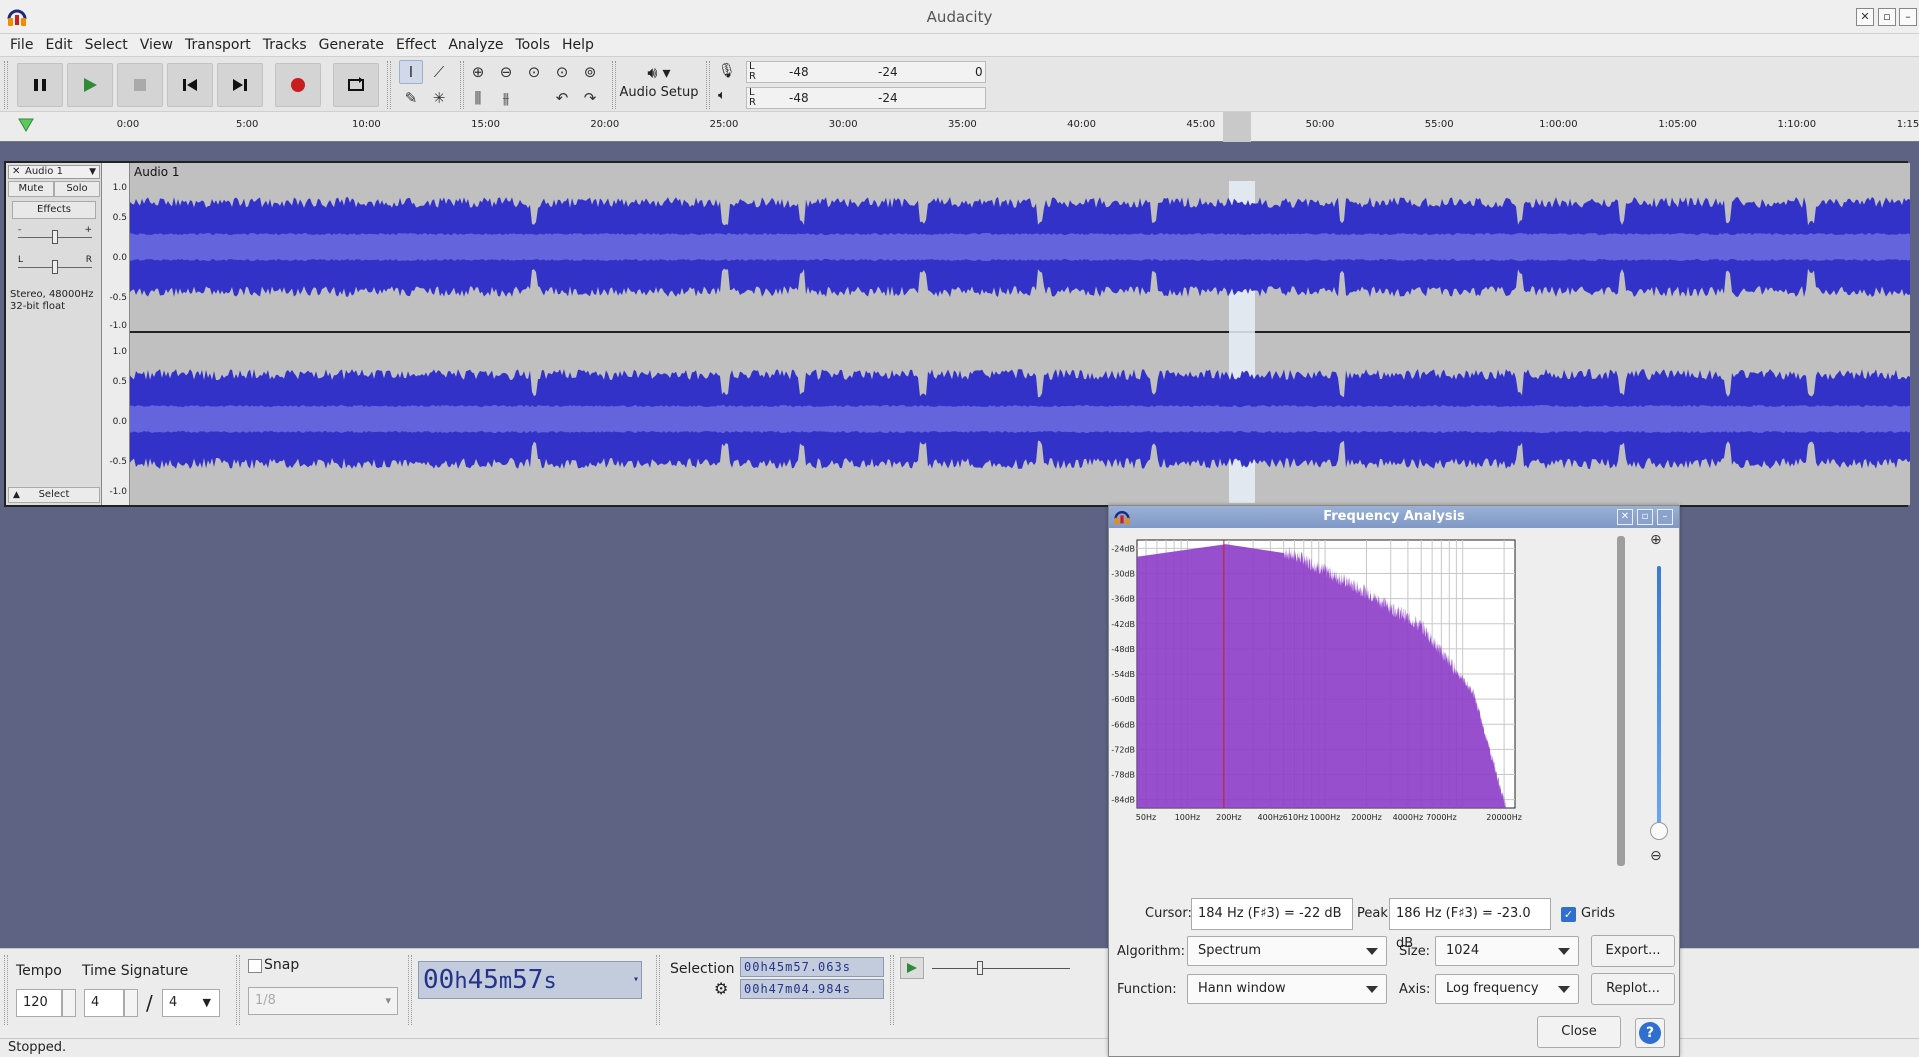 This screenshot has width=1919, height=1057. What do you see at coordinates (1507, 951) in the screenshot?
I see `size-select: 1024` at bounding box center [1507, 951].